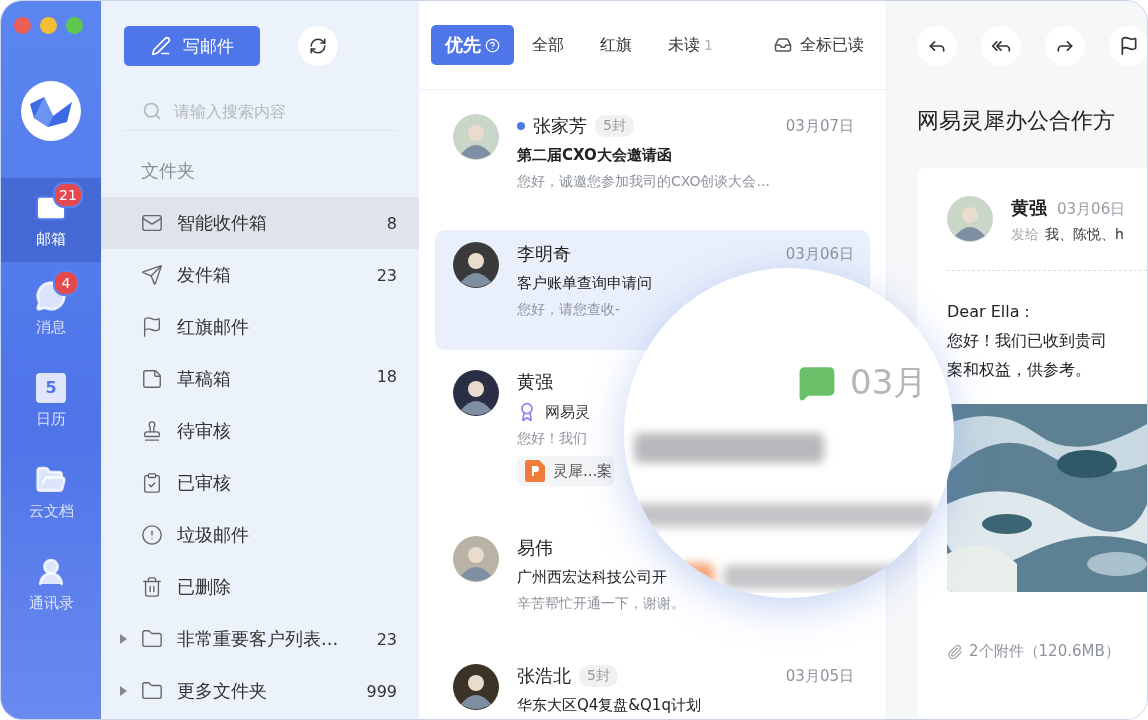  I want to click on refresh-icon, so click(318, 46).